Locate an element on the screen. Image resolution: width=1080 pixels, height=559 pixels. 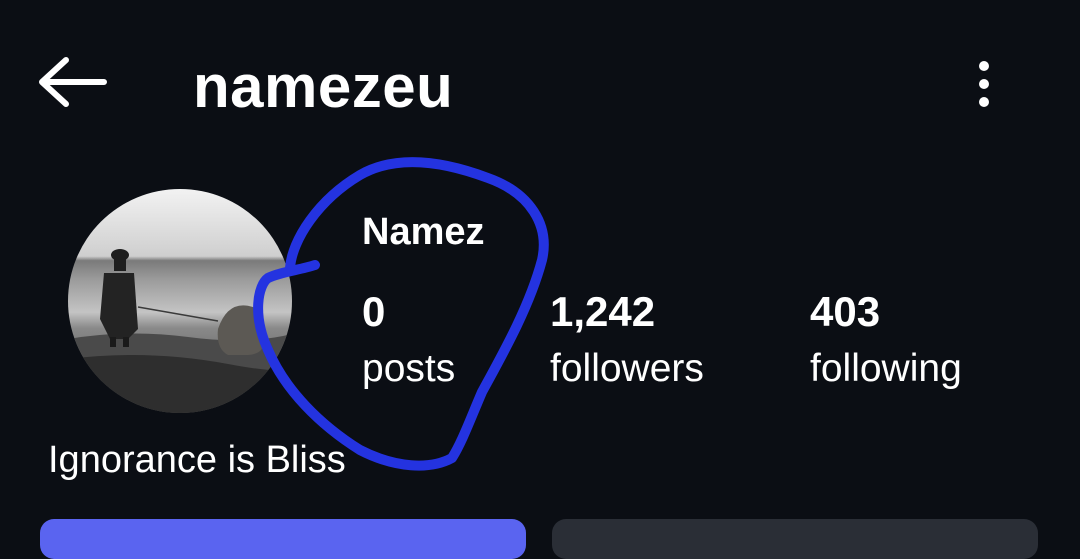
stat-following-label: following is located at coordinates (886, 368).